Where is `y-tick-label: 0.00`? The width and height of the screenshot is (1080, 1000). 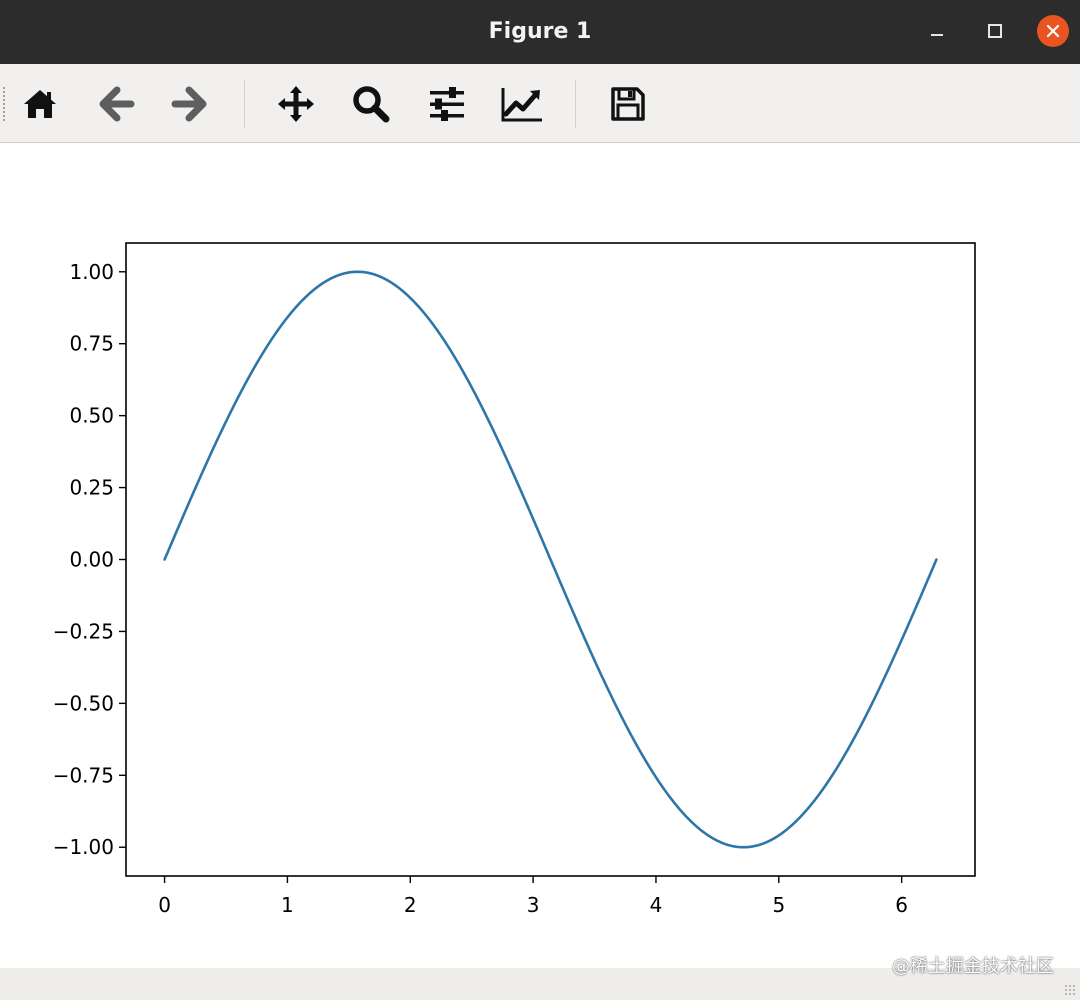 y-tick-label: 0.00 is located at coordinates (91, 560).